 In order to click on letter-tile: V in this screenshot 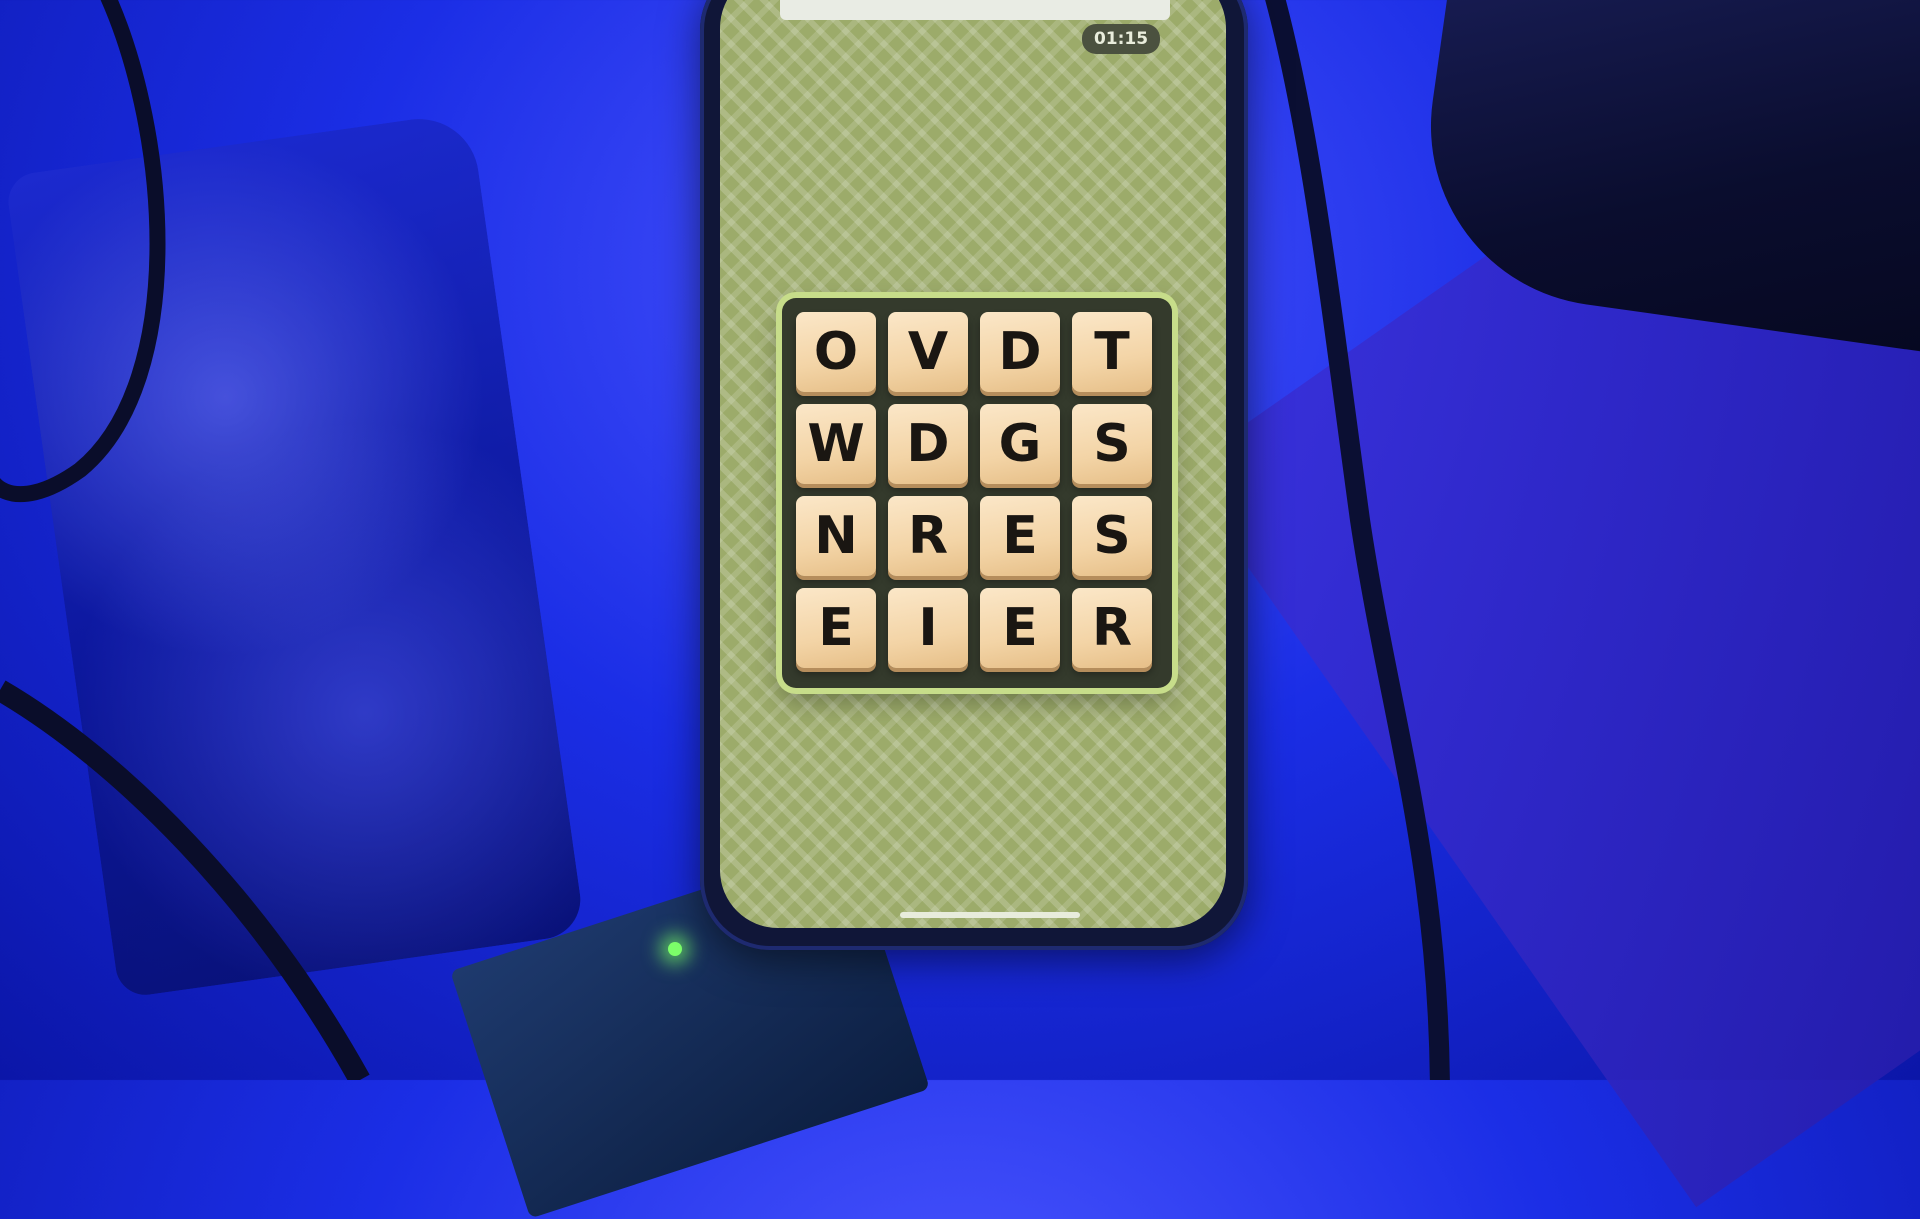, I will do `click(928, 352)`.